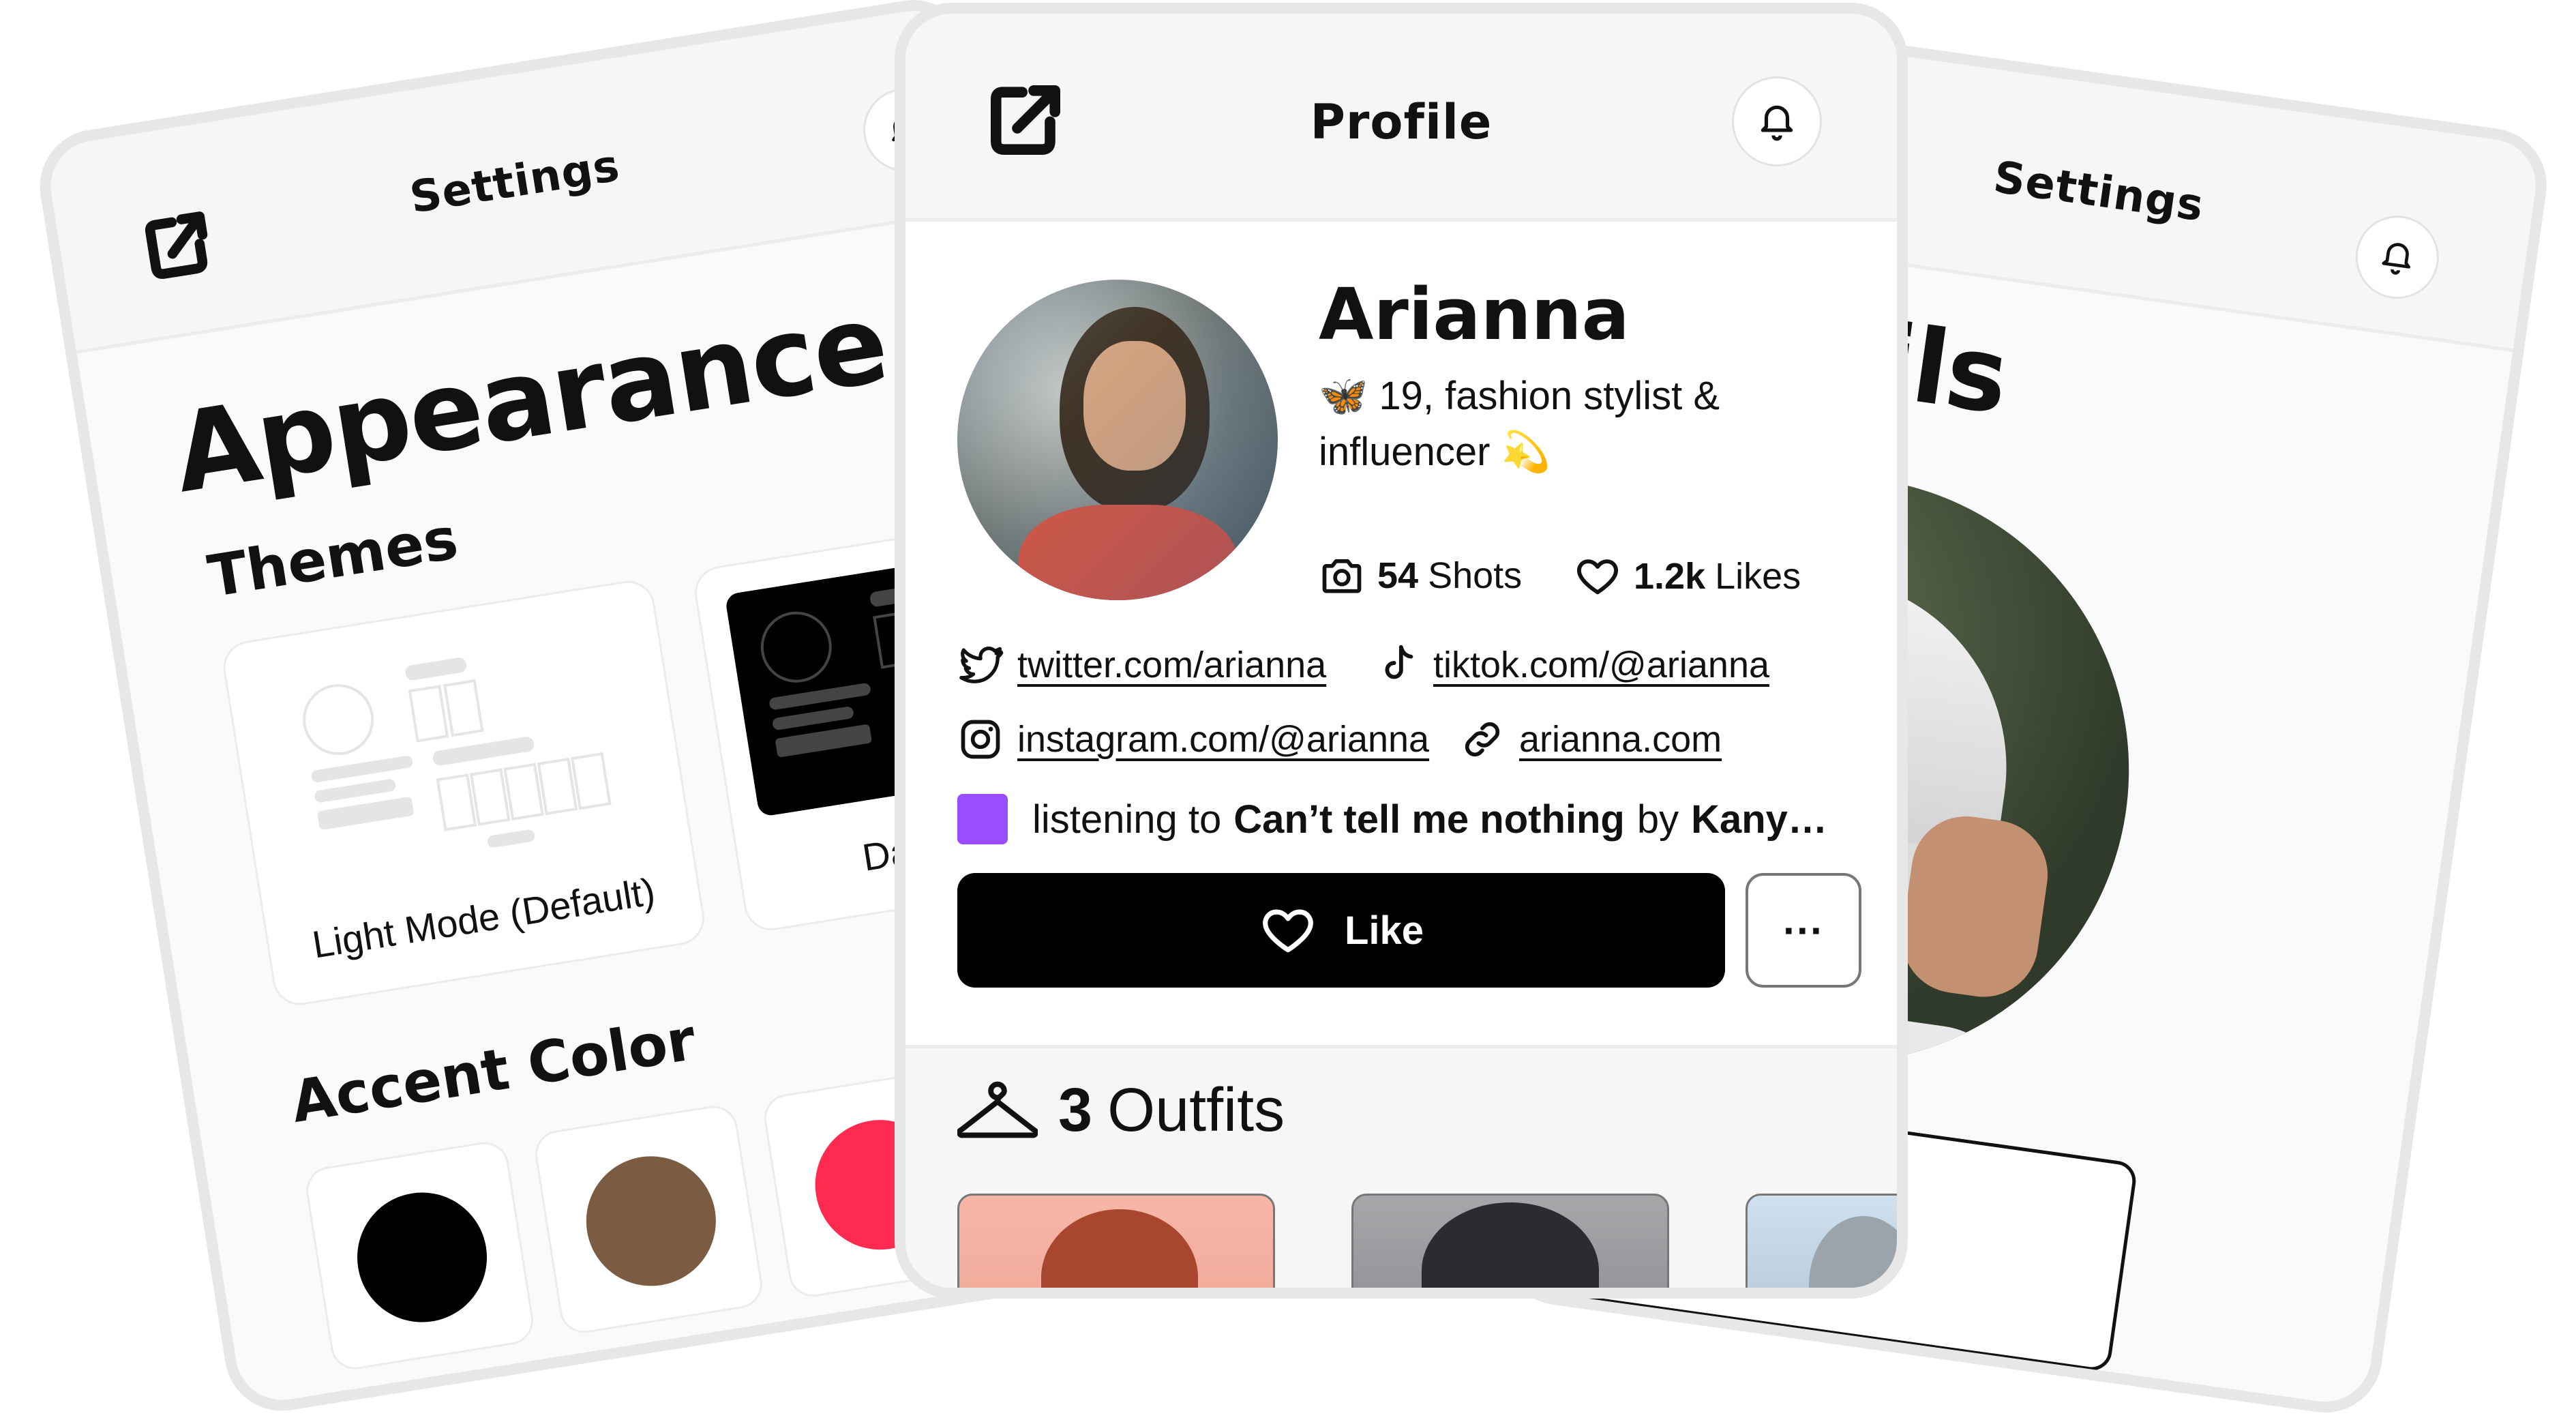  I want to click on website-link-row: arianna.com, so click(1590, 740).